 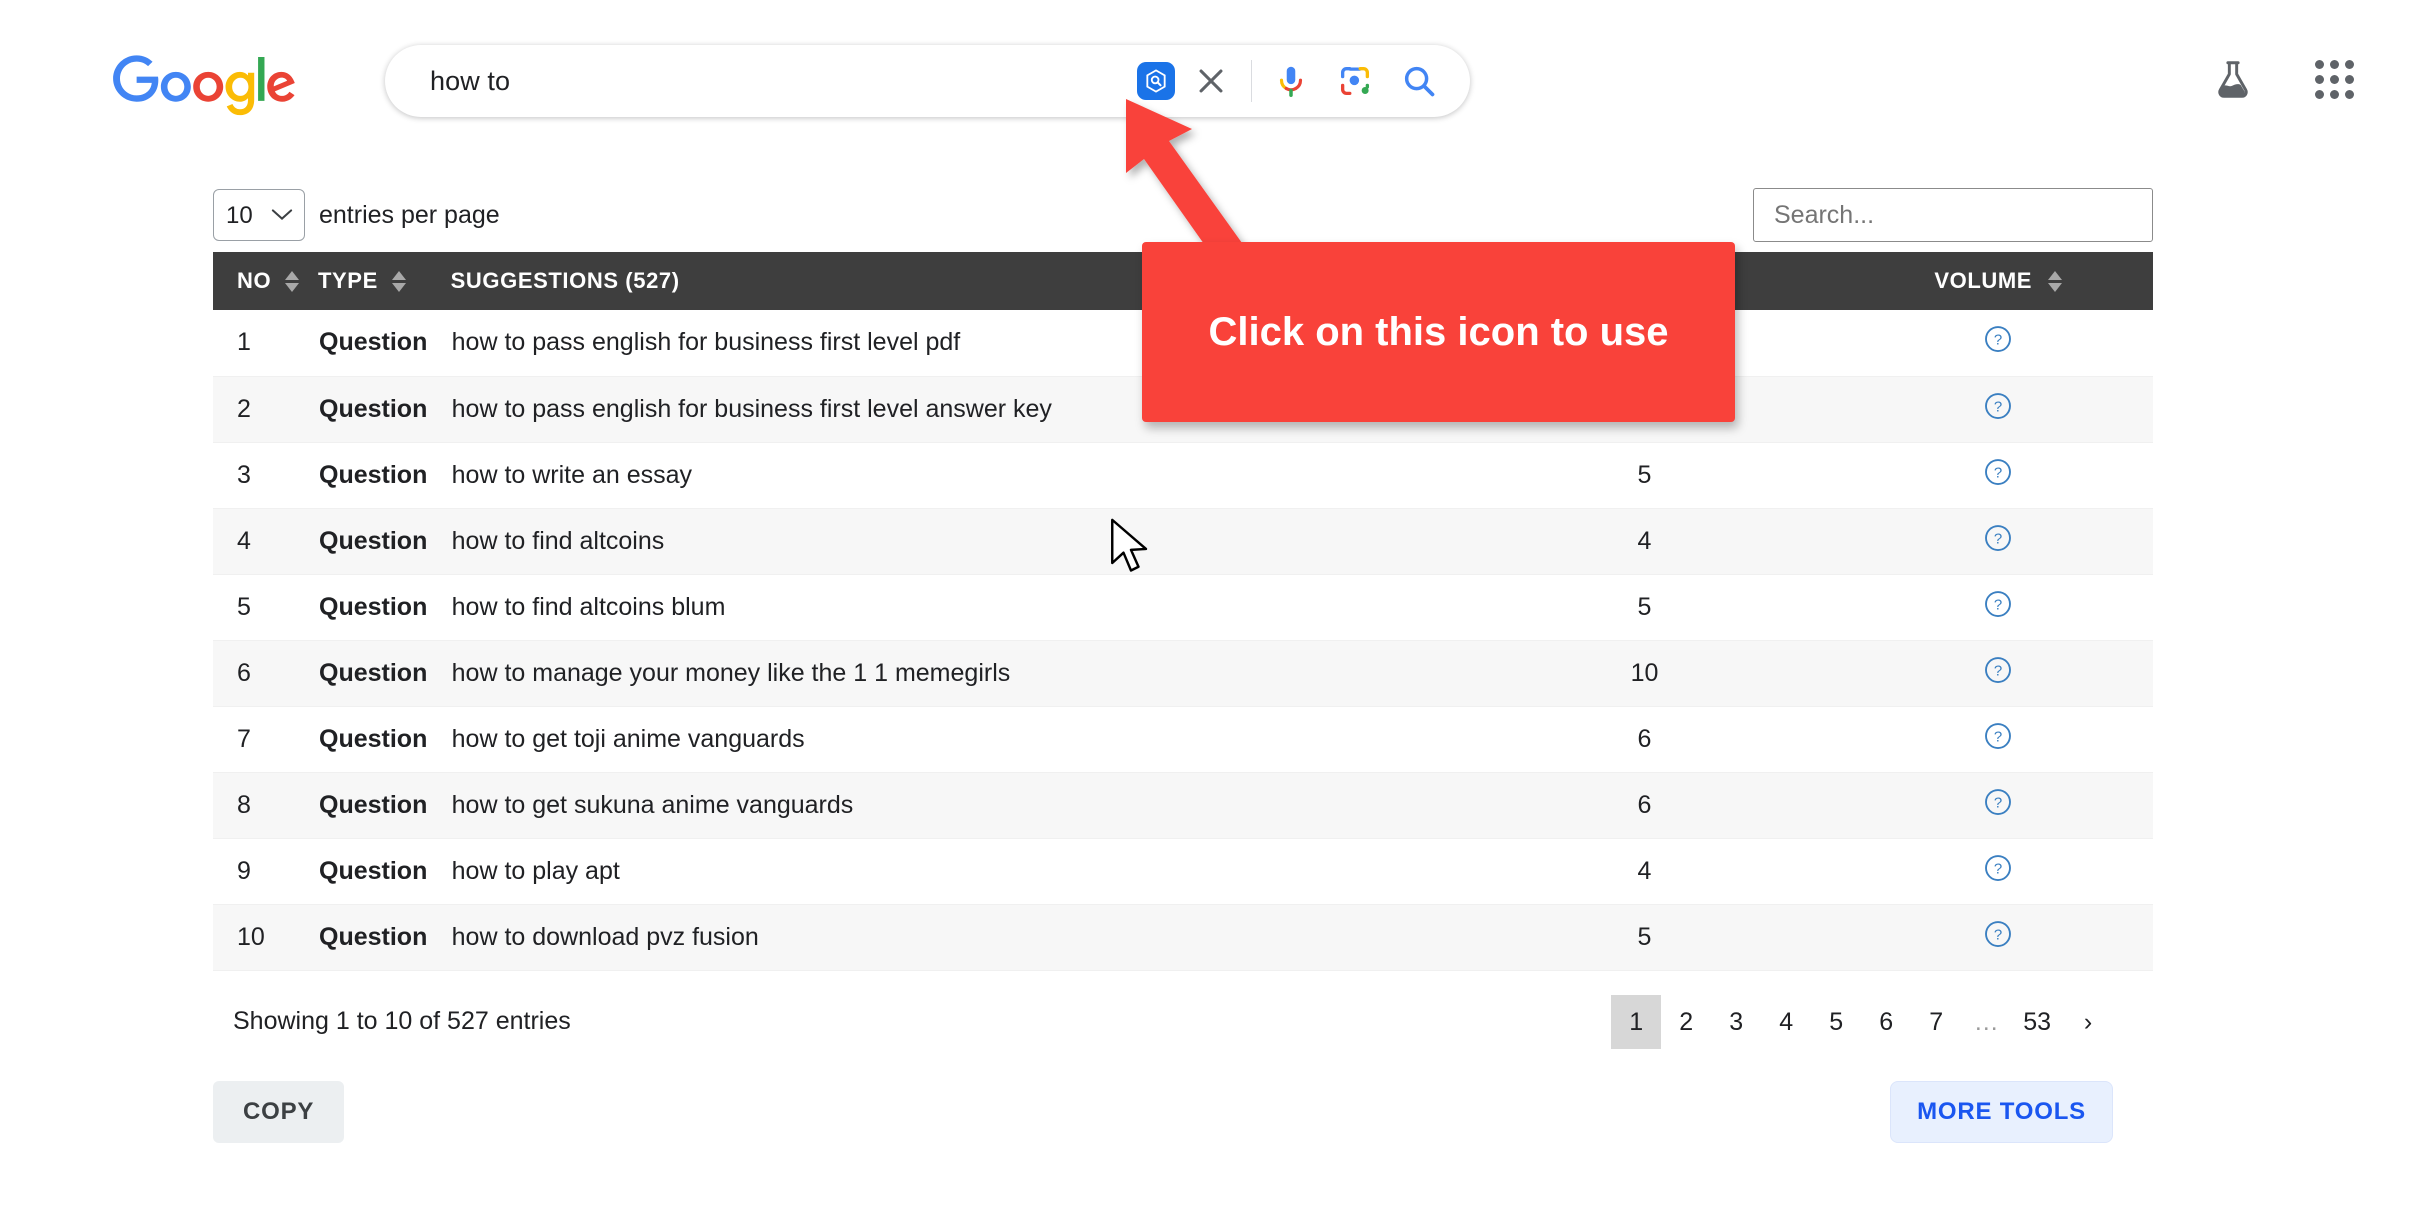 I want to click on cell-suggestion: how to find altcoins blum, so click(x=948, y=607).